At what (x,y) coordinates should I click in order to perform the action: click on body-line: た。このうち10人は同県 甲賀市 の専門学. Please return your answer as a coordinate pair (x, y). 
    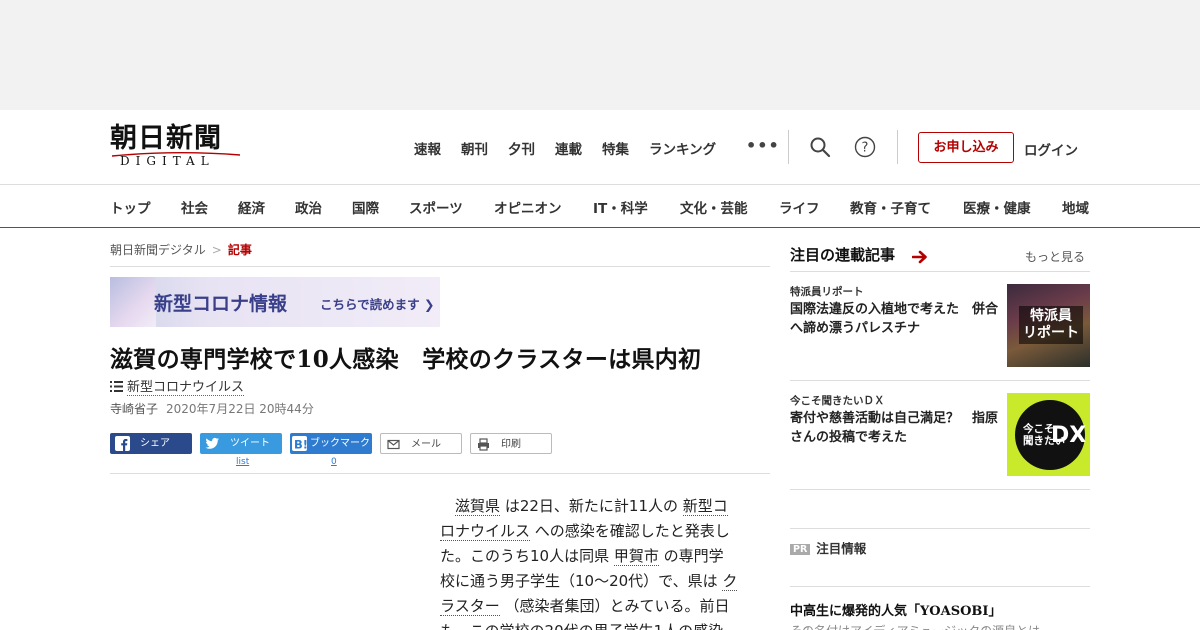
    Looking at the image, I should click on (596, 556).